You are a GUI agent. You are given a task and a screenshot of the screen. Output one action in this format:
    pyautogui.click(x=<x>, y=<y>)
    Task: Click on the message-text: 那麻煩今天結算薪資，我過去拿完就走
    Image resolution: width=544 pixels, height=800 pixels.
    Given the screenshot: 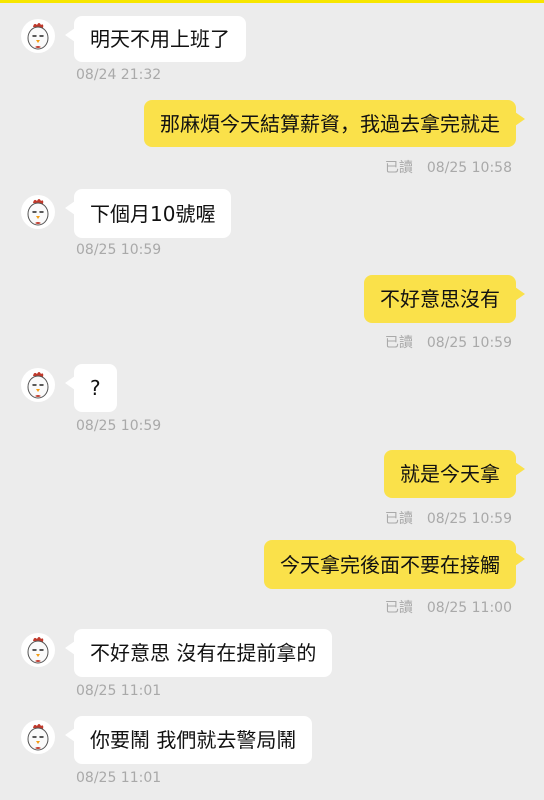 What is the action you would take?
    pyautogui.click(x=330, y=123)
    